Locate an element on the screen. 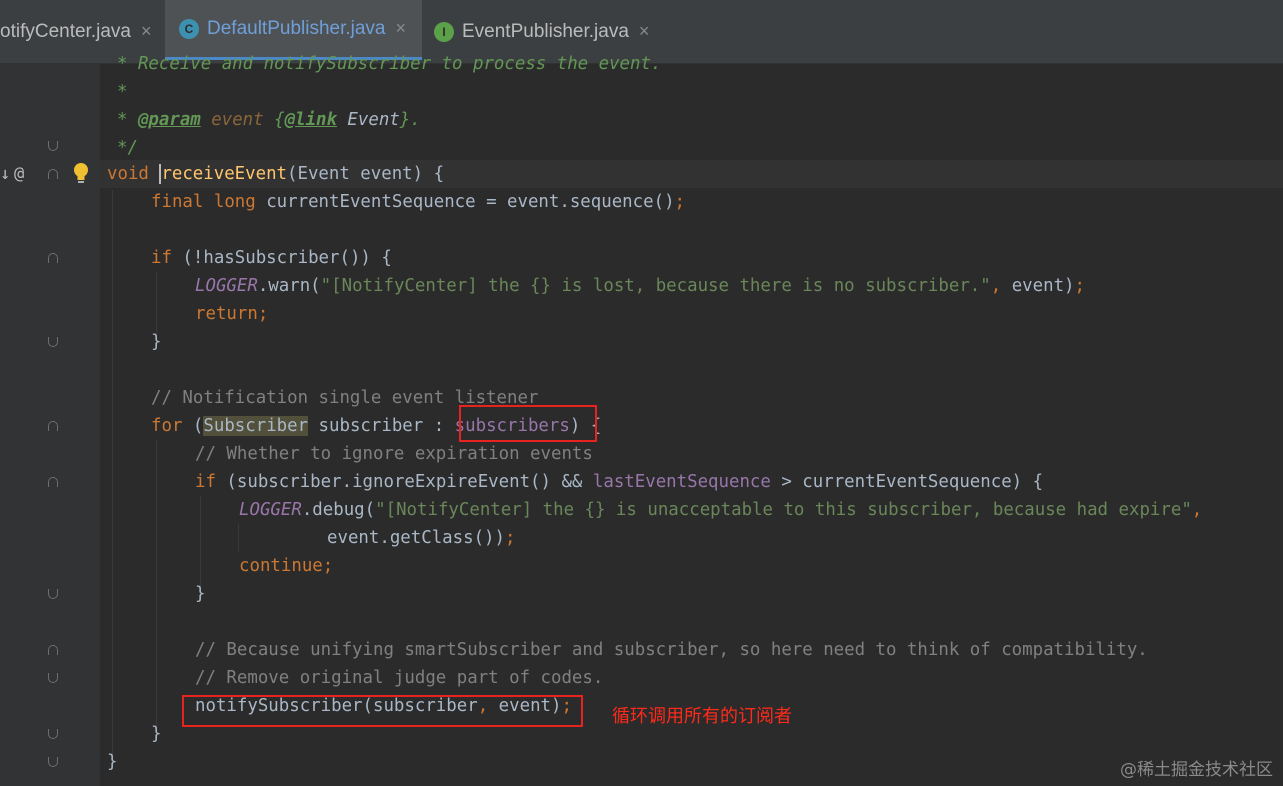  code-line: // Whether to ignore expiration events is located at coordinates (394, 454).